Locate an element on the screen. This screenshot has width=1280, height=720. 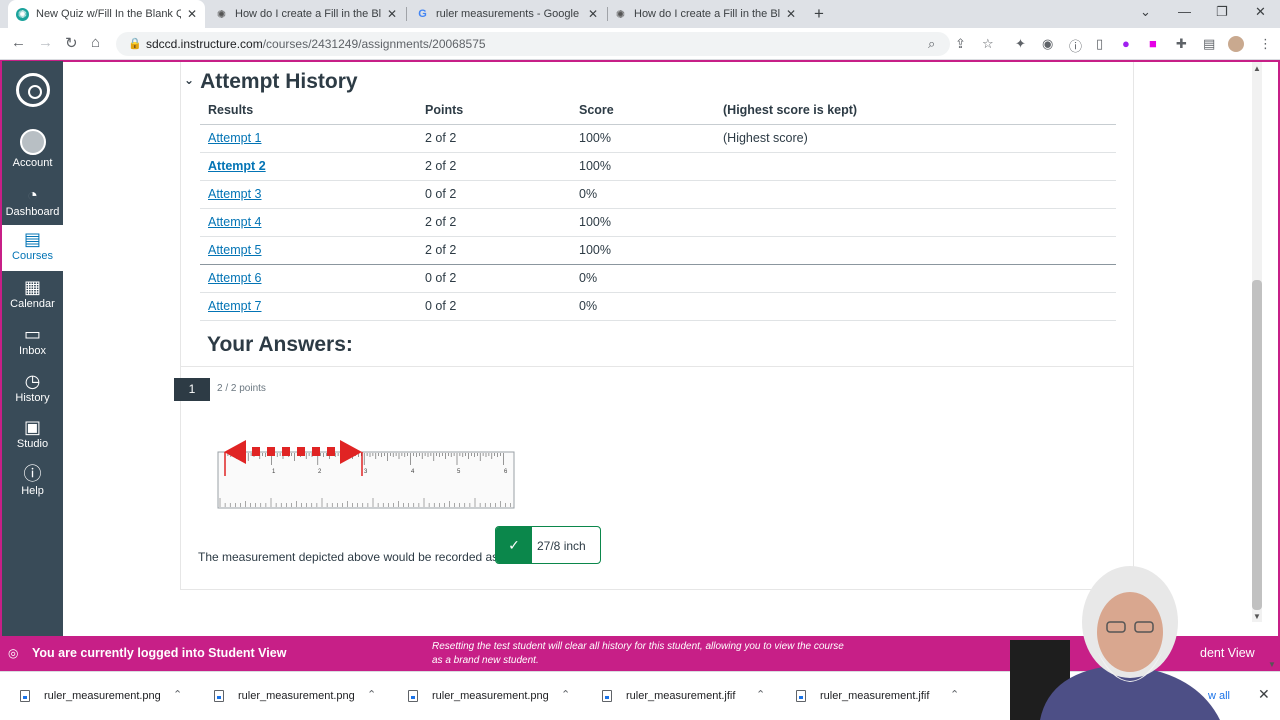
restore-icon: ❐ is located at coordinates (1222, 12).